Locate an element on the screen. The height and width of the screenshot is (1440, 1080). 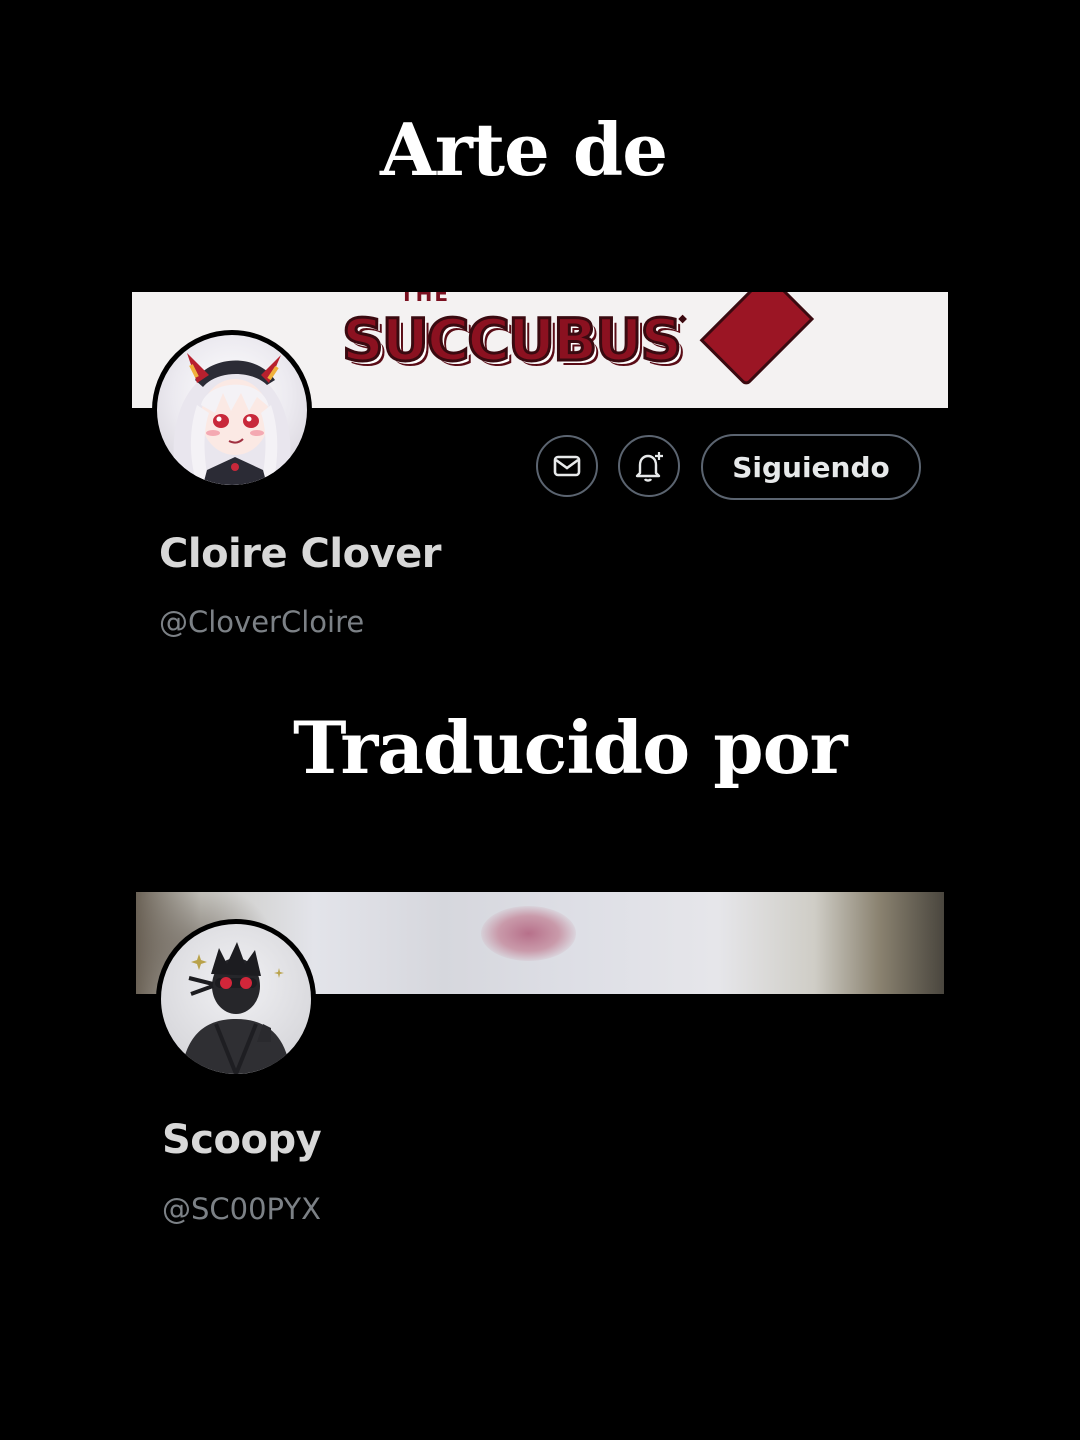
ninja-avatar-image is located at coordinates (236, 1008).